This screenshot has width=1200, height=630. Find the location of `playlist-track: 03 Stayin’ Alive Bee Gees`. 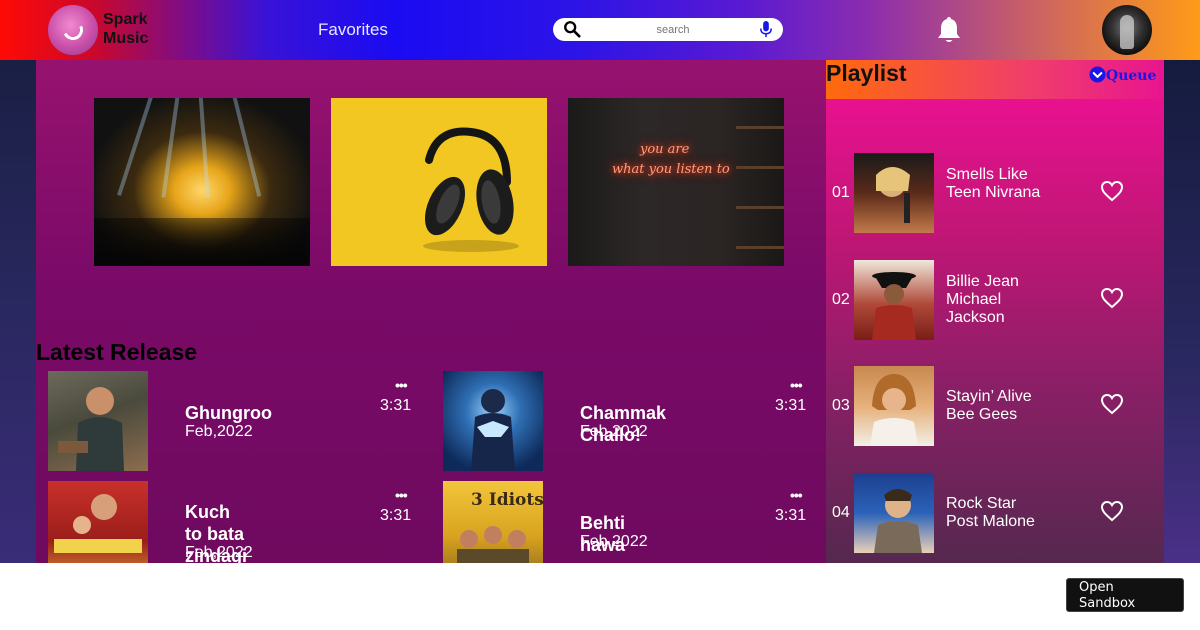

playlist-track: 03 Stayin’ Alive Bee Gees is located at coordinates (995, 406).